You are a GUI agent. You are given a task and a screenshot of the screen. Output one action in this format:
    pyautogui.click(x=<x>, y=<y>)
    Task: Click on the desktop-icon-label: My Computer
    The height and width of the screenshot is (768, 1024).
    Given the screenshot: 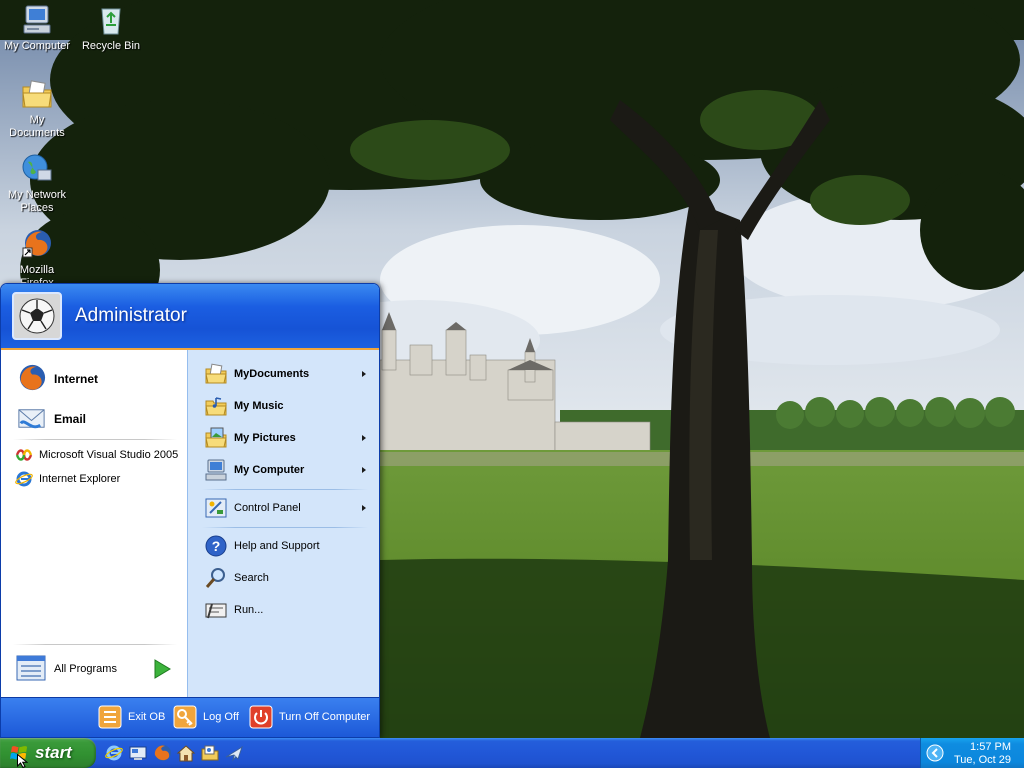 What is the action you would take?
    pyautogui.click(x=37, y=46)
    